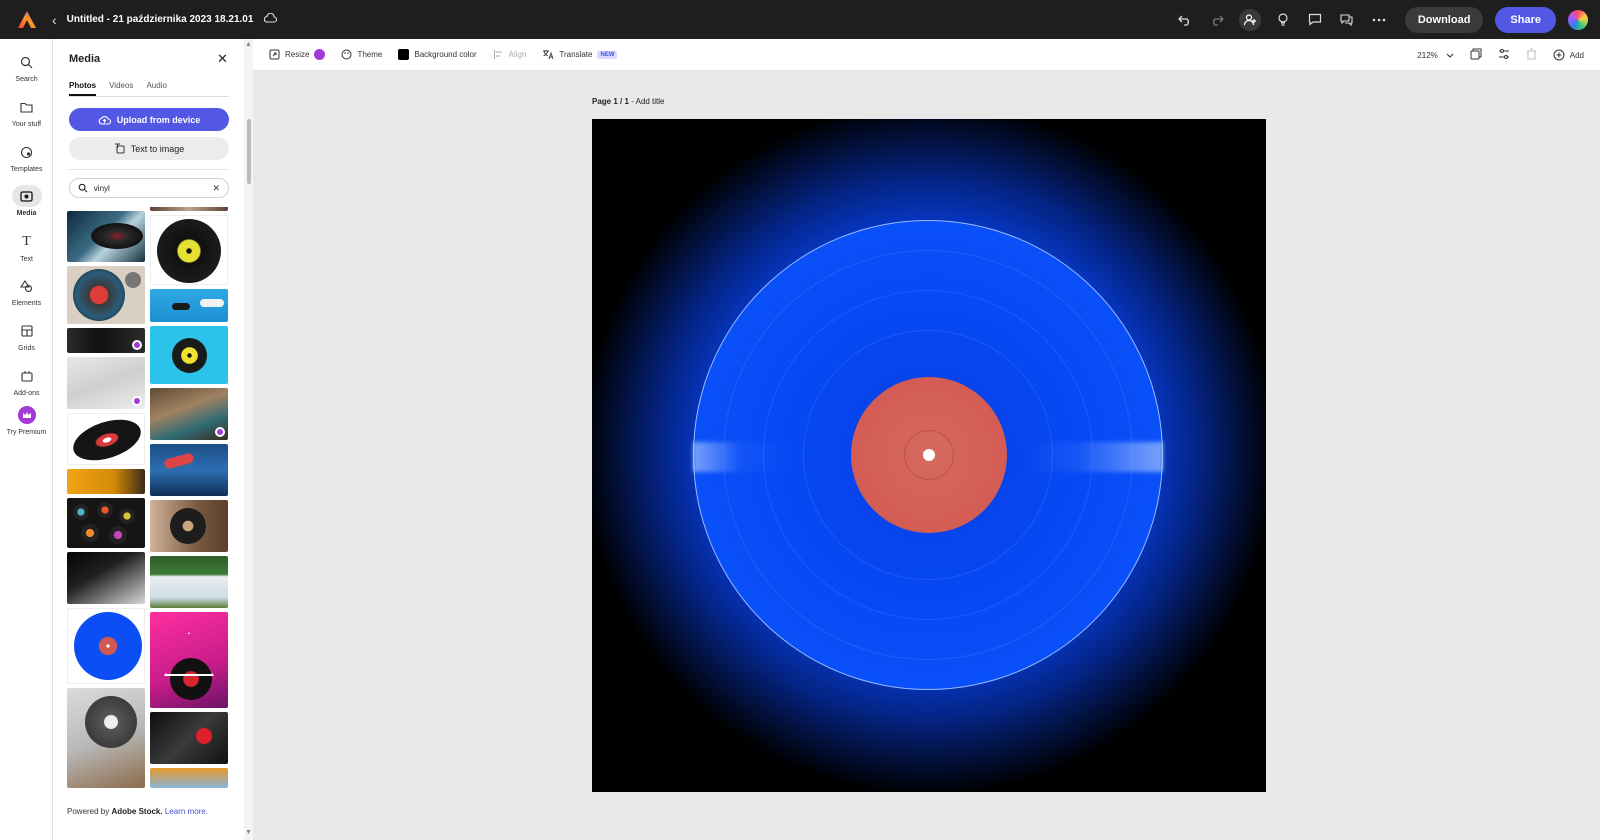 This screenshot has height=840, width=1600. What do you see at coordinates (1315, 20) in the screenshot?
I see `comment-icon` at bounding box center [1315, 20].